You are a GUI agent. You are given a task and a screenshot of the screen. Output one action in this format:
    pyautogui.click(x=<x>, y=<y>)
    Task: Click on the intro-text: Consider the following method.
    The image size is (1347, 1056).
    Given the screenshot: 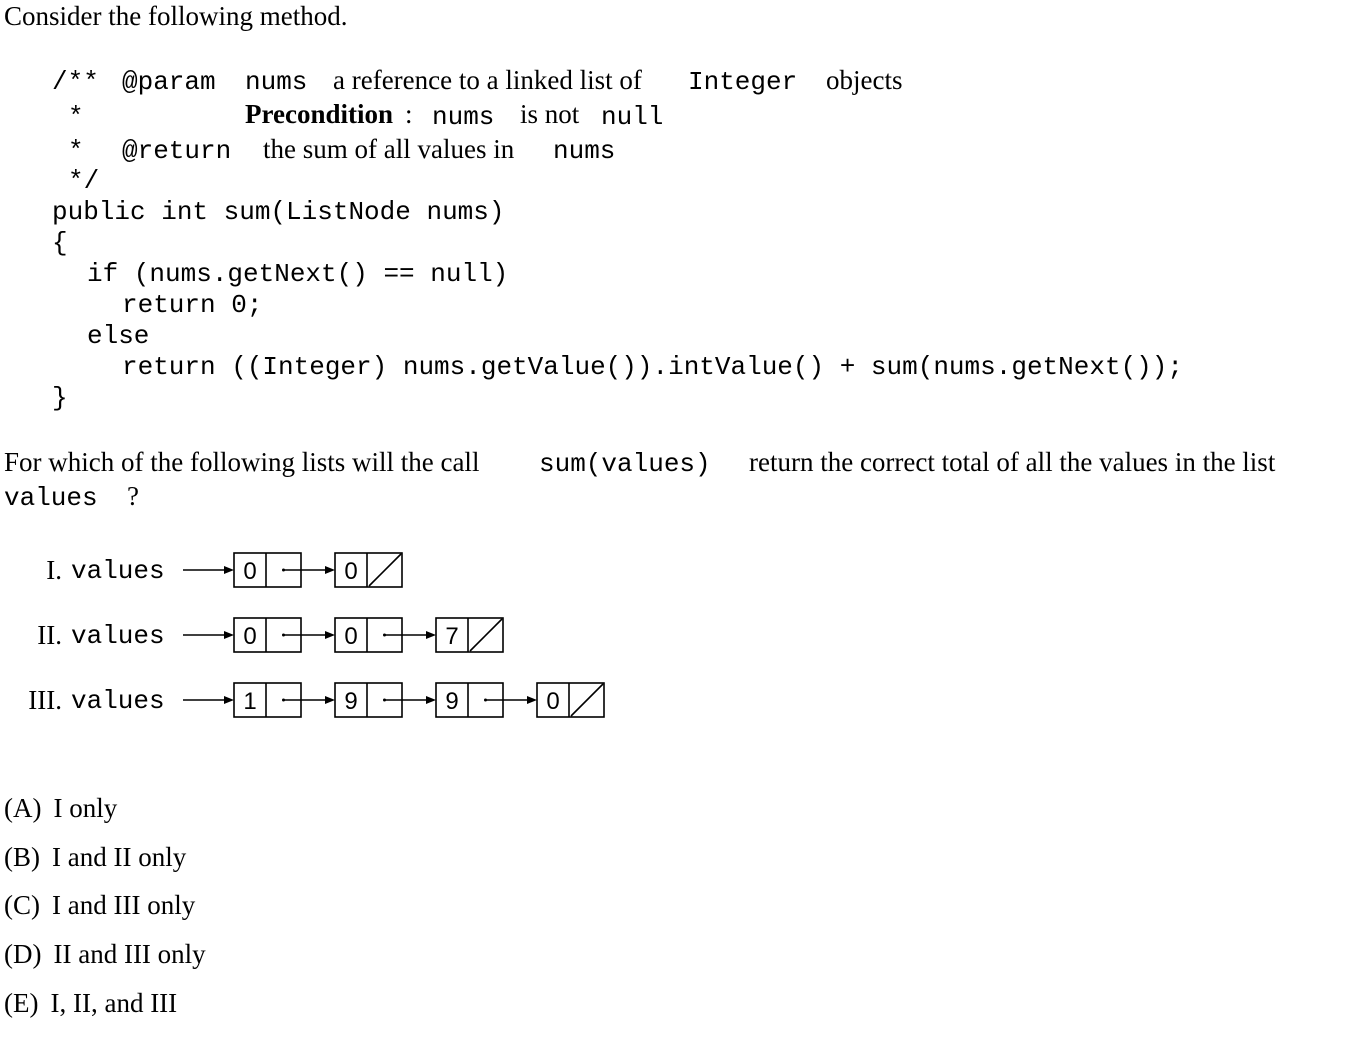 What is the action you would take?
    pyautogui.click(x=176, y=16)
    